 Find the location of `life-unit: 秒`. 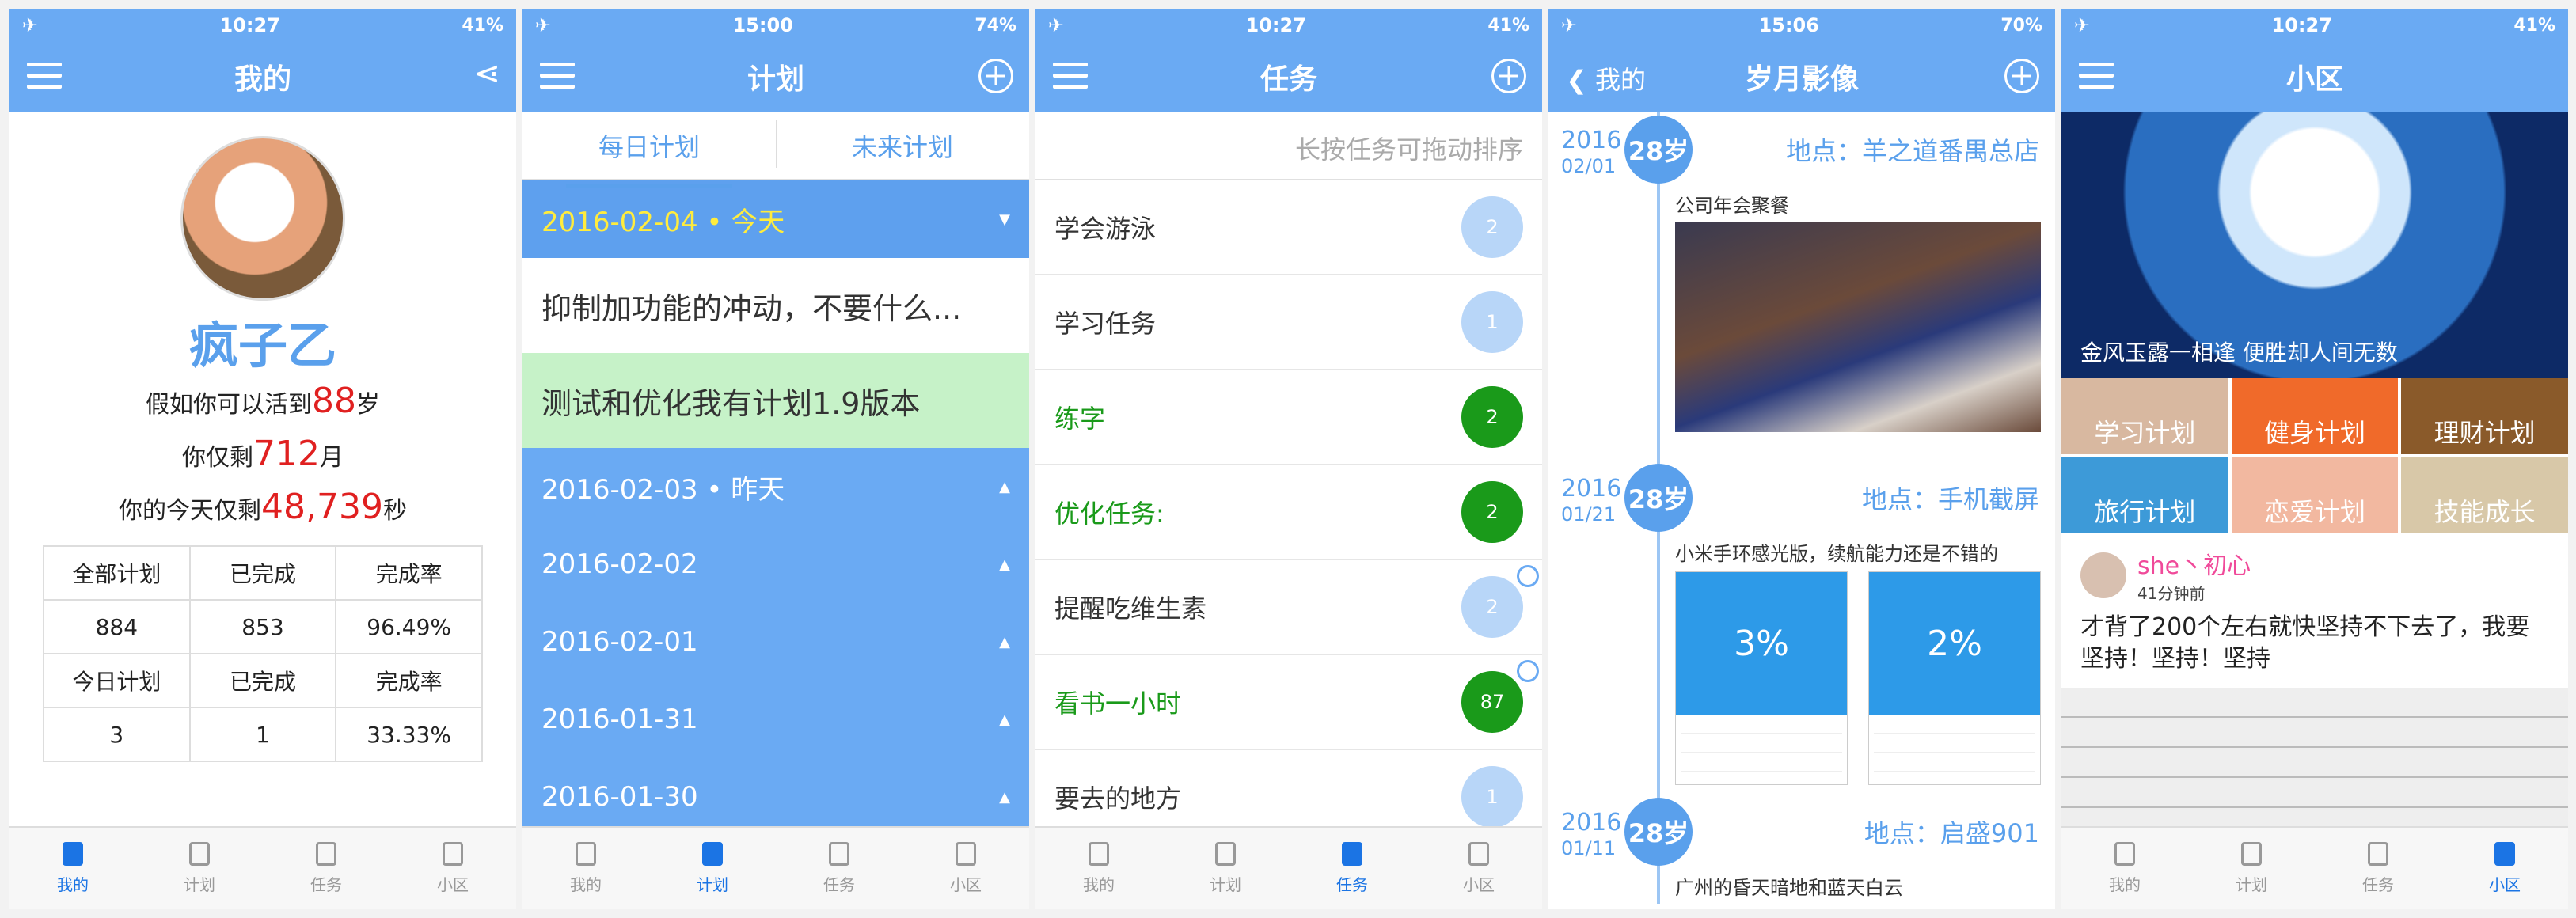

life-unit: 秒 is located at coordinates (395, 511).